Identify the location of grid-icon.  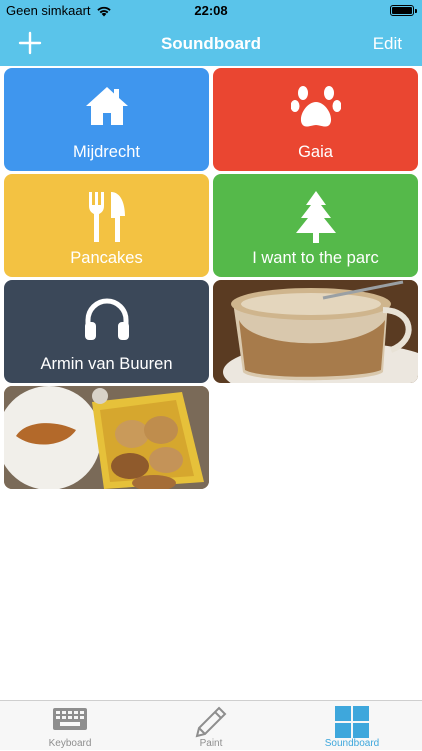
(352, 722).